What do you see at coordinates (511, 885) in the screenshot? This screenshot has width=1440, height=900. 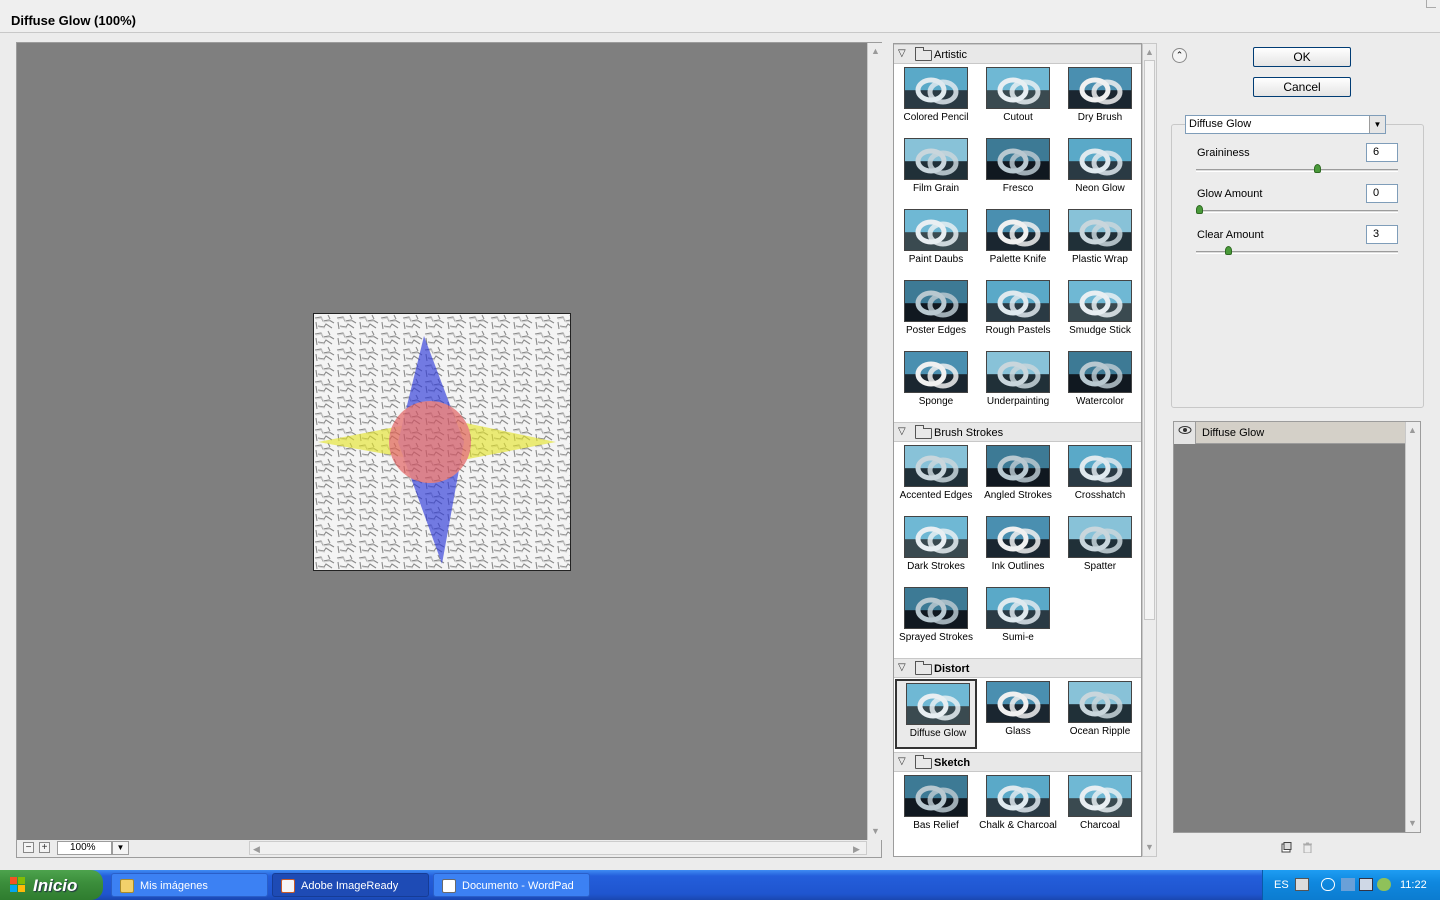 I see `taskbar-item-wordpad: Documento - WordPad` at bounding box center [511, 885].